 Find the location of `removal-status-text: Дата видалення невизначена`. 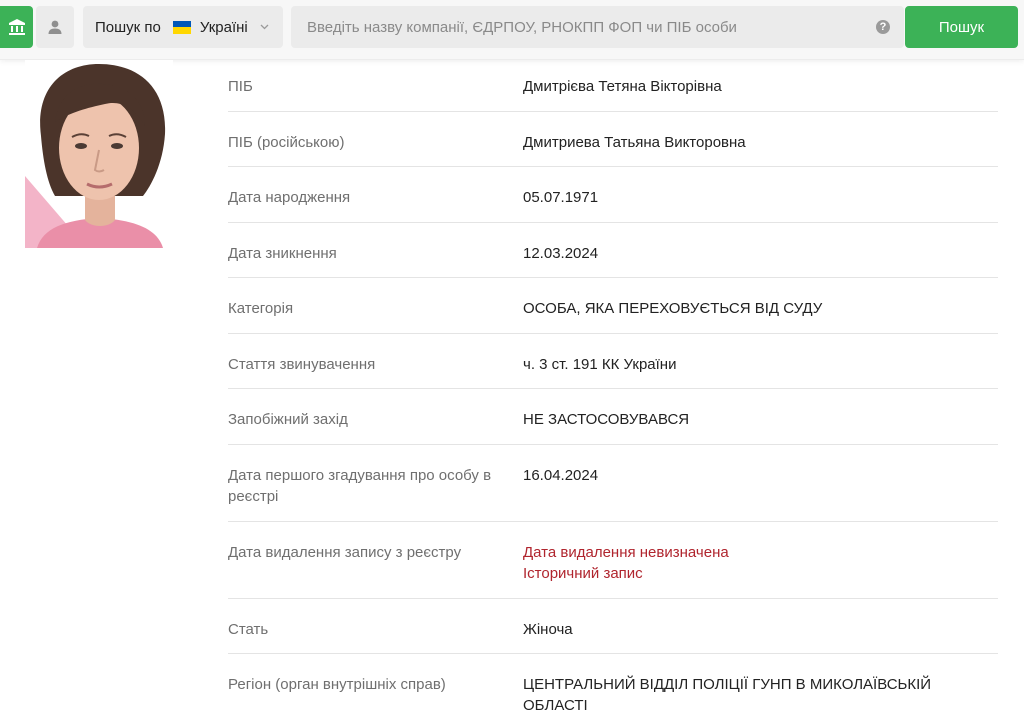

removal-status-text: Дата видалення невизначена is located at coordinates (626, 552).